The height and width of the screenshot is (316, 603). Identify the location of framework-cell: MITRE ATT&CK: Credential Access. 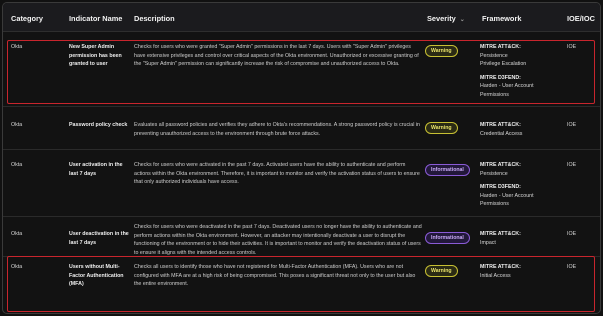
(517, 129).